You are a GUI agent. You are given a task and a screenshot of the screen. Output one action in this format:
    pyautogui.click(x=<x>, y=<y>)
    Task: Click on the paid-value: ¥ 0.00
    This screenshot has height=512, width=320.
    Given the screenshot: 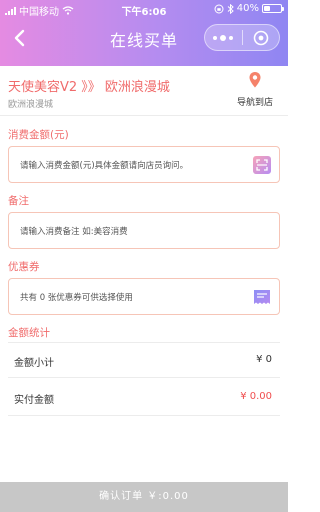 What is the action you would take?
    pyautogui.click(x=256, y=396)
    